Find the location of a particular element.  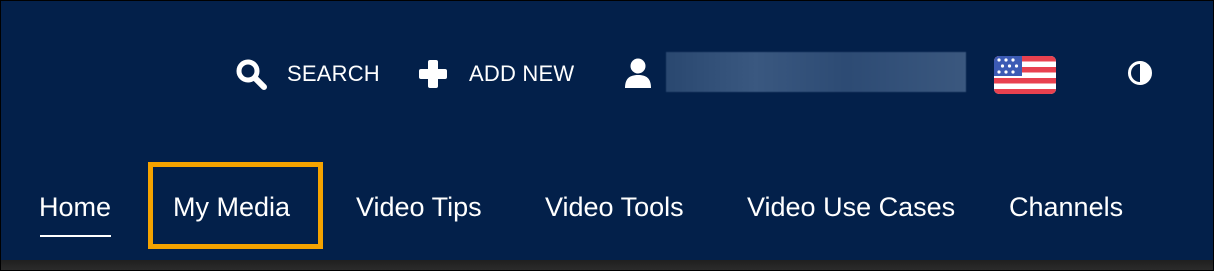

search-label: SEARCH is located at coordinates (333, 73).